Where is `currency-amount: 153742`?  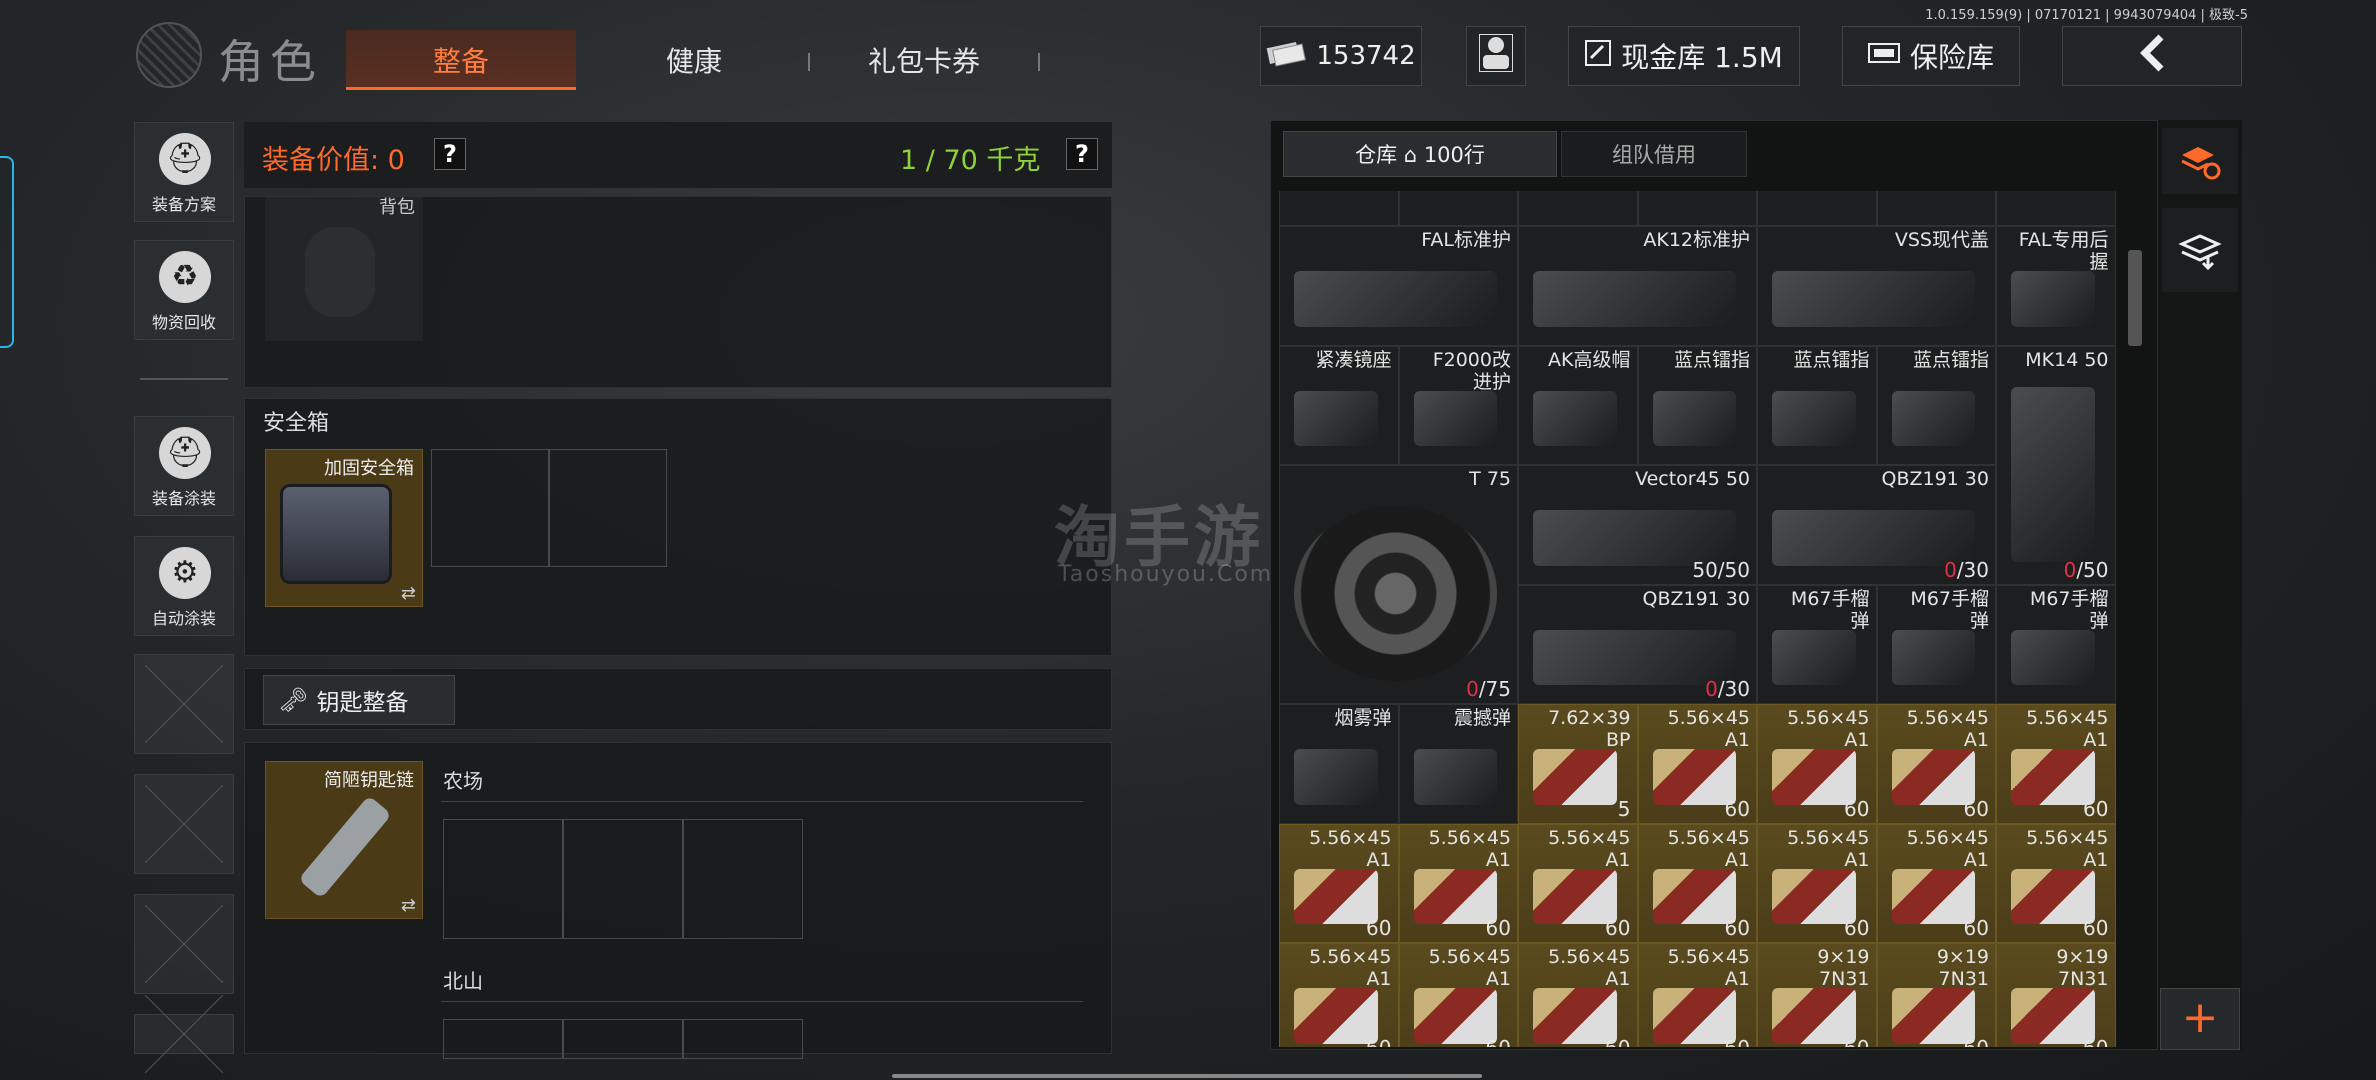 currency-amount: 153742 is located at coordinates (1366, 56).